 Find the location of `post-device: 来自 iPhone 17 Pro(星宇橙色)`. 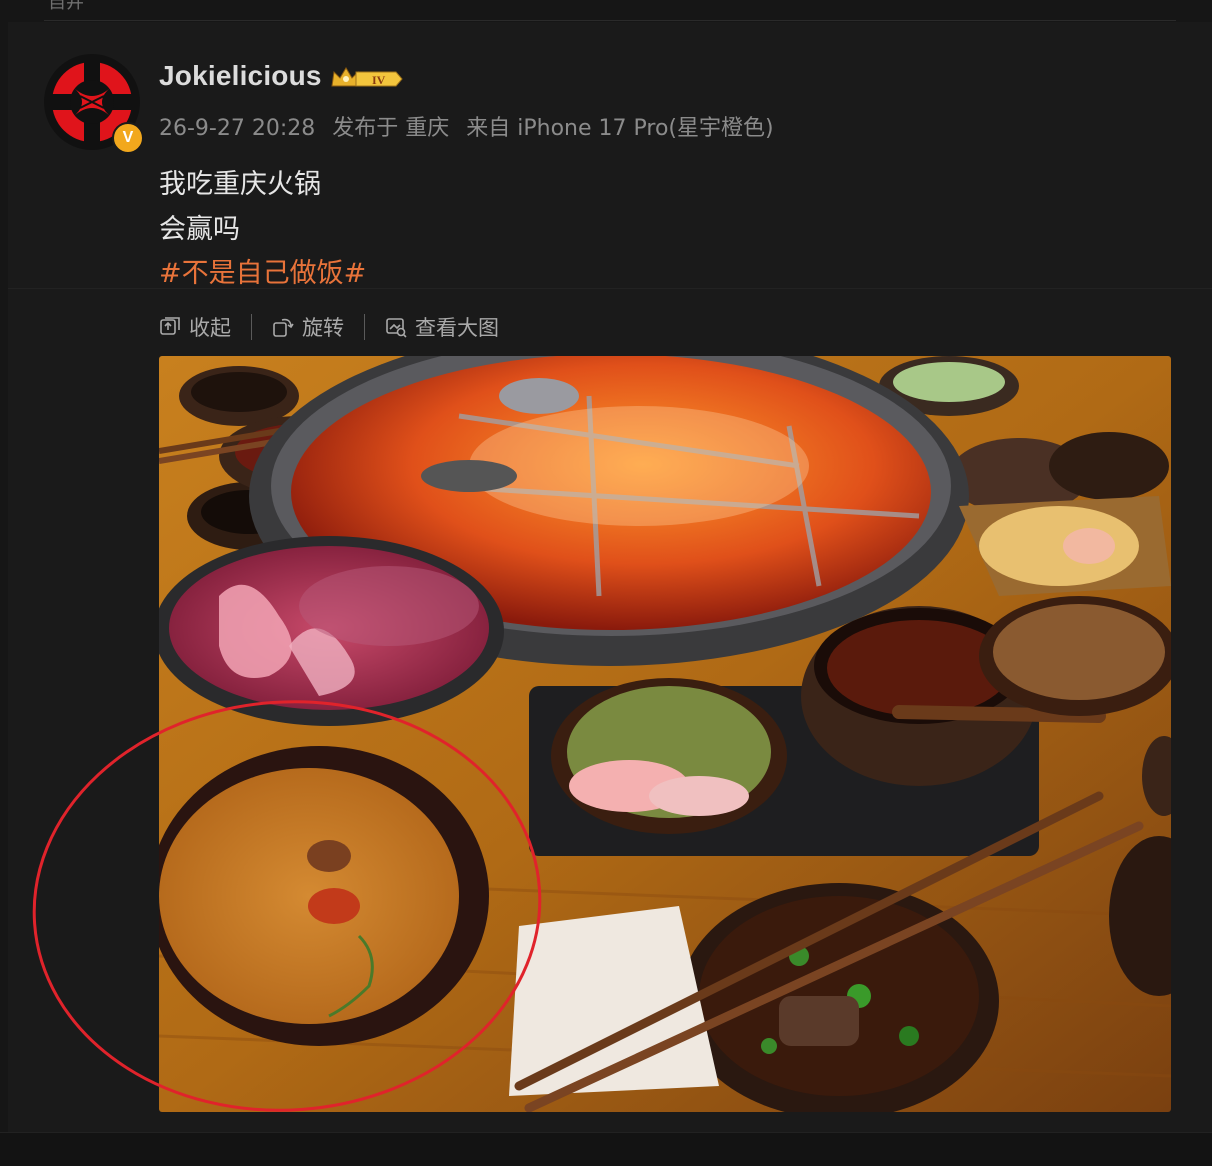

post-device: 来自 iPhone 17 Pro(星宇橙色) is located at coordinates (620, 128).